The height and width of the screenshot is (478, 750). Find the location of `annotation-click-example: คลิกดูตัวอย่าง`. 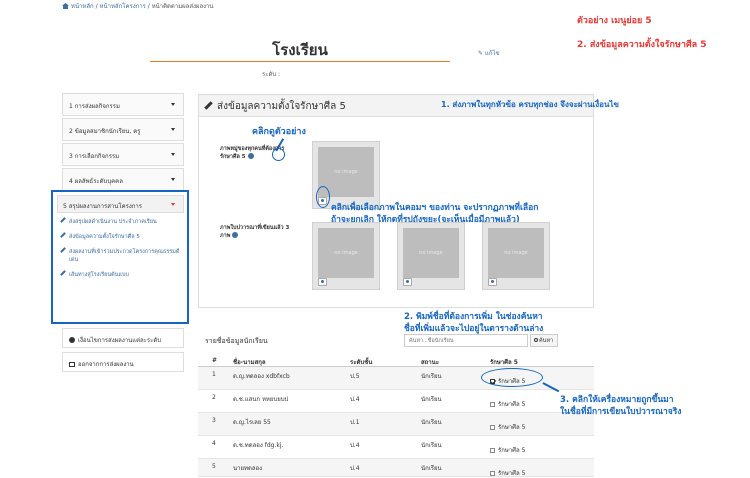

annotation-click-example: คลิกดูตัวอย่าง is located at coordinates (279, 132).